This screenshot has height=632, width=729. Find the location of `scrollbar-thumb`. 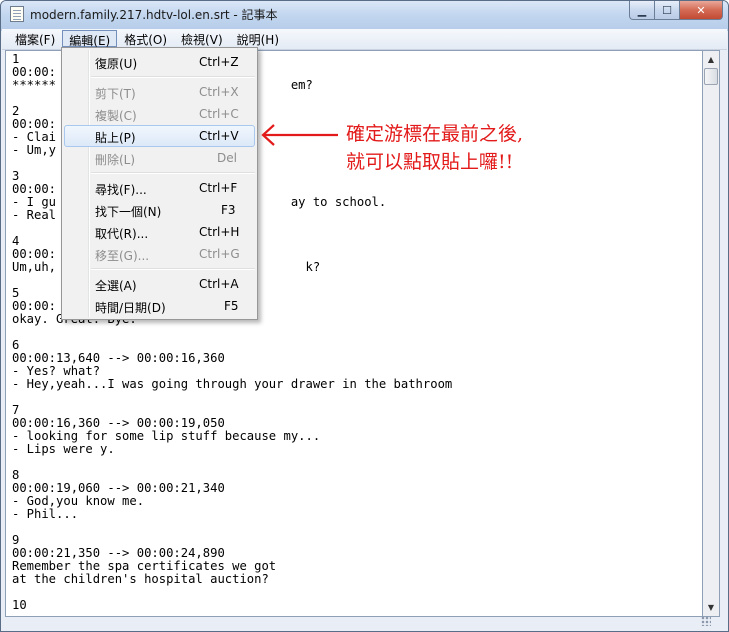

scrollbar-thumb is located at coordinates (711, 76).